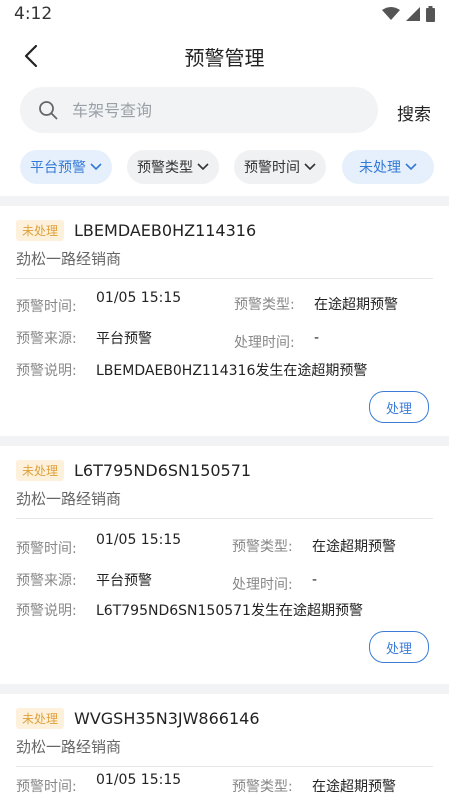 This screenshot has width=449, height=800. What do you see at coordinates (163, 470) in the screenshot?
I see `vin-number: L6T795ND6SN150571` at bounding box center [163, 470].